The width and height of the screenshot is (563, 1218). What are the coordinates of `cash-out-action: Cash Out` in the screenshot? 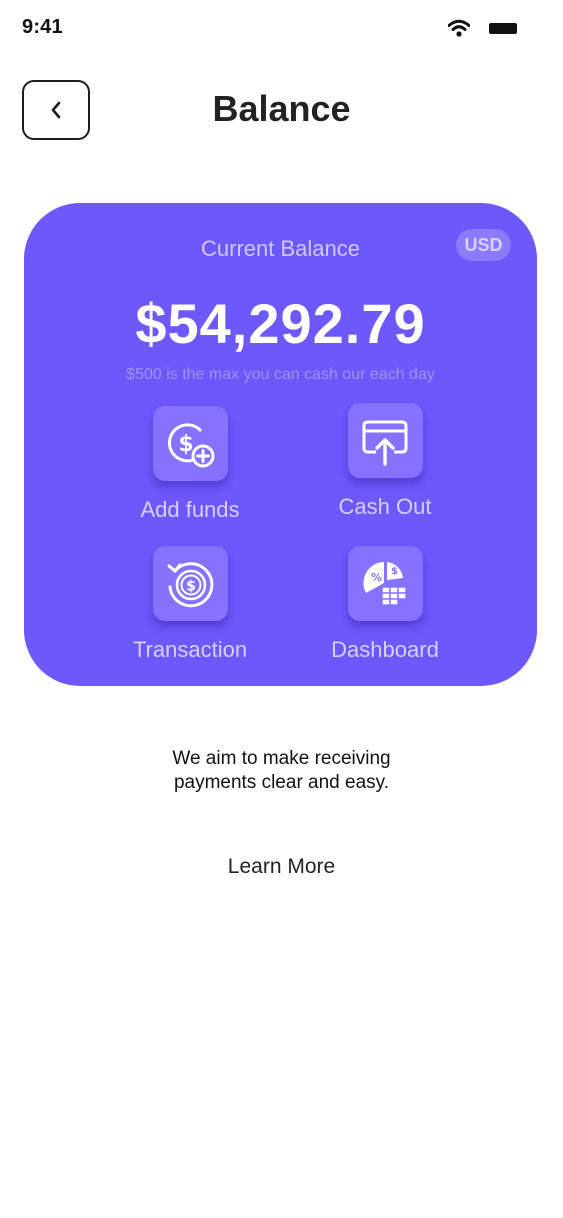 It's located at (385, 461).